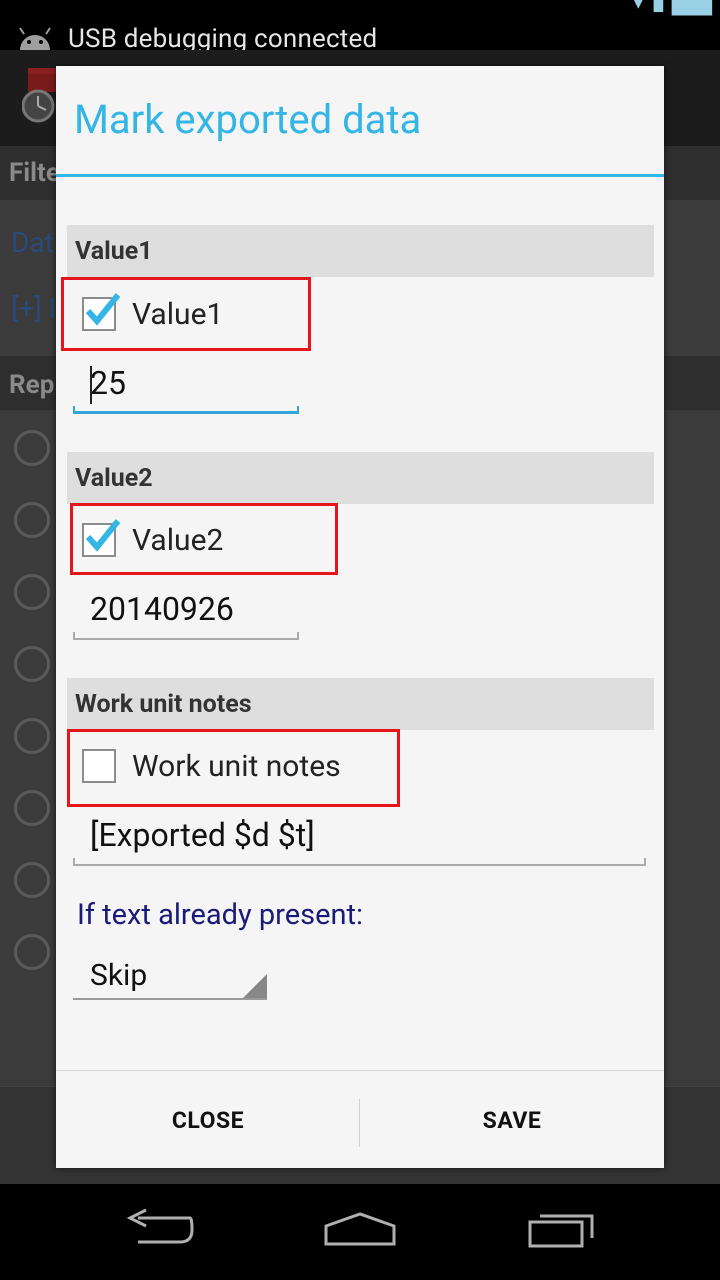 The image size is (720, 1280). Describe the element at coordinates (32, 242) in the screenshot. I see `date-filter-link: Dat` at that location.